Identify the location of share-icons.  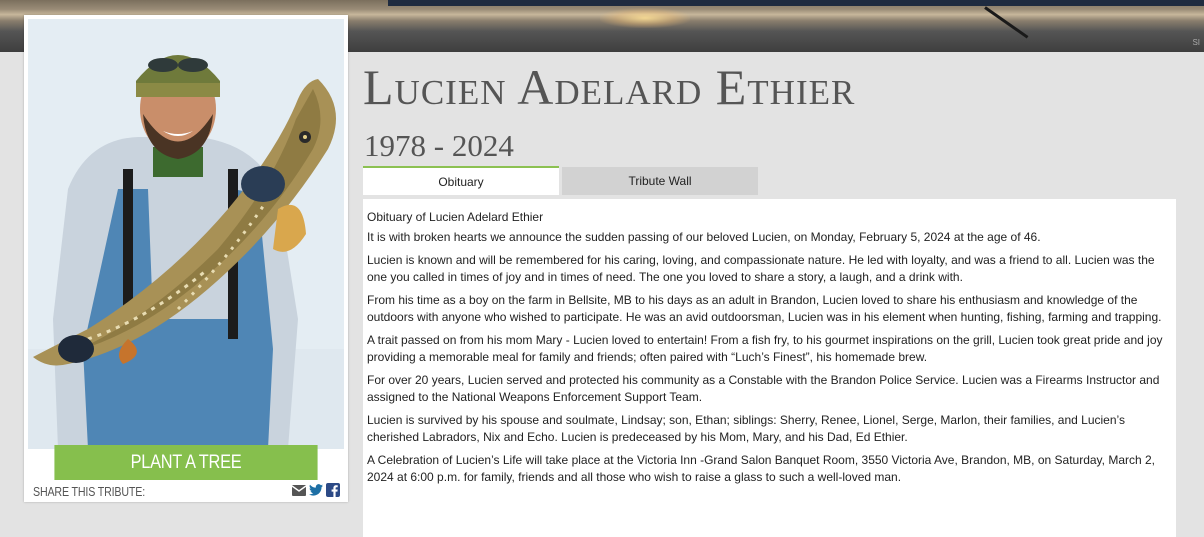
(316, 490).